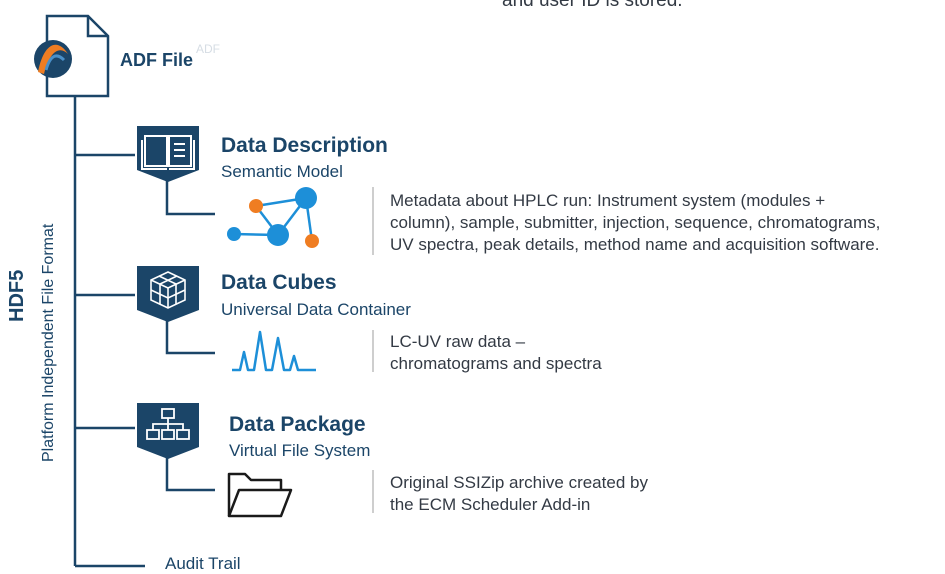 The image size is (945, 574). I want to click on audit-trail-label: Audit Trail, so click(203, 563).